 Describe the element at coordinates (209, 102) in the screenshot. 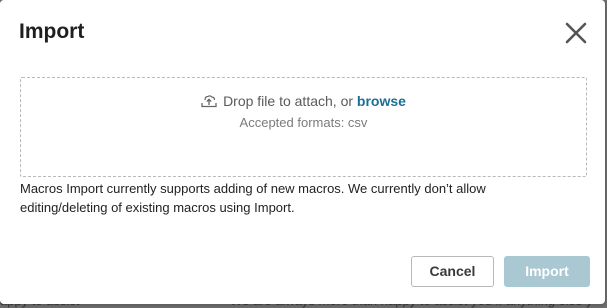

I see `upload-icon` at that location.